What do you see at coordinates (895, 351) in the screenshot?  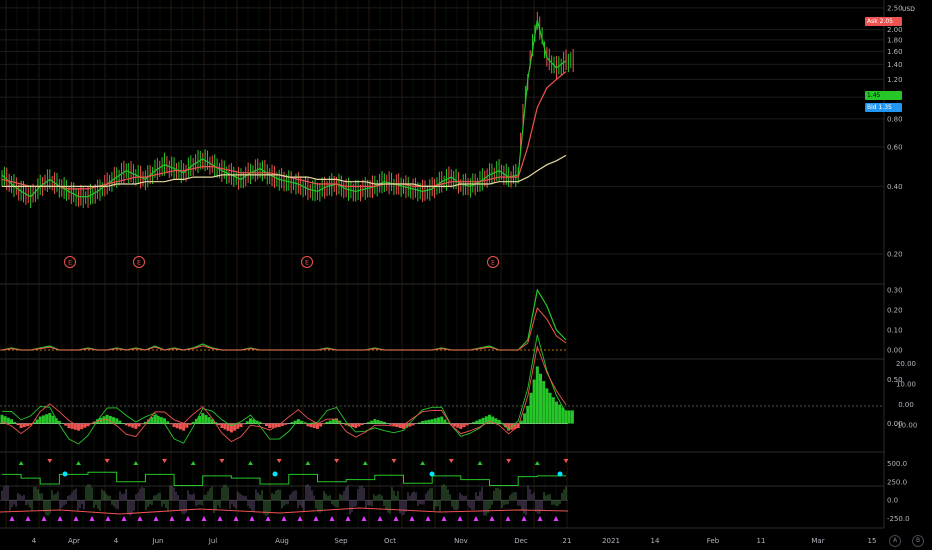 I see `oscillator-tick: 0.00` at bounding box center [895, 351].